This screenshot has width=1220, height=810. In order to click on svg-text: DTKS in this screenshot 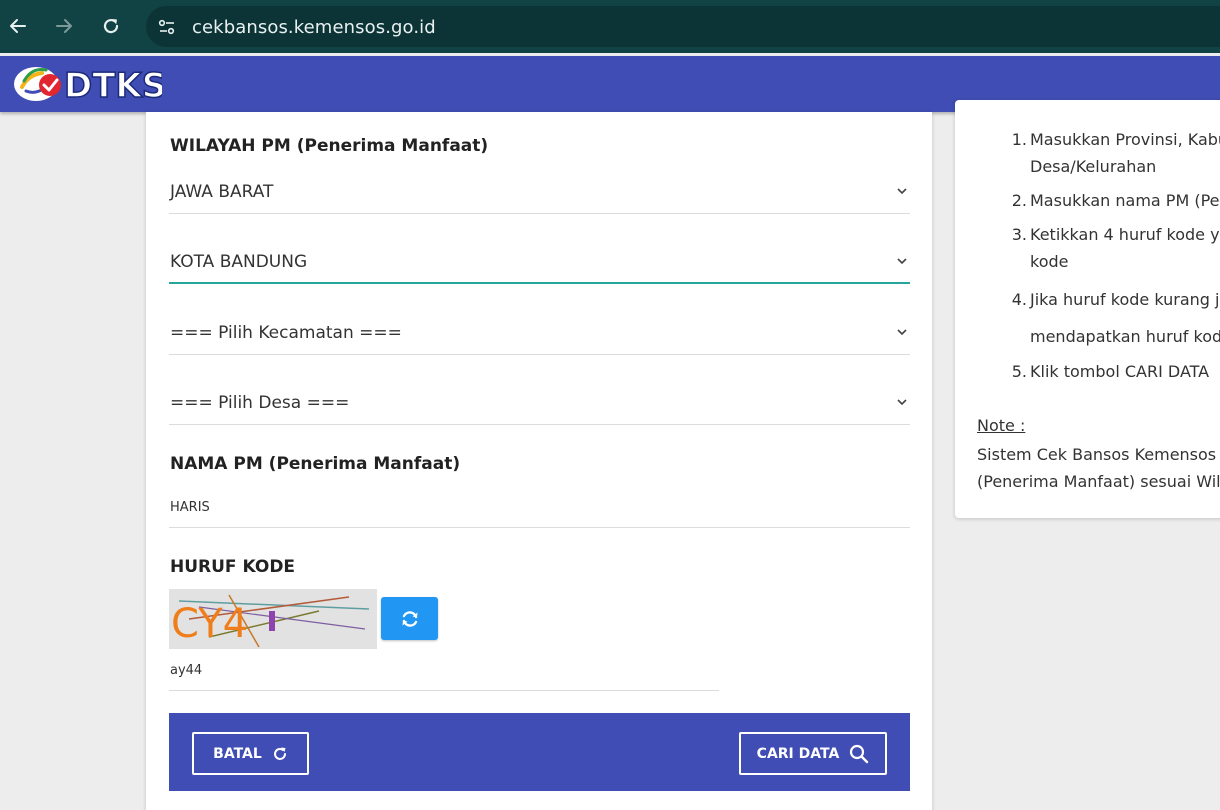, I will do `click(113, 86)`.